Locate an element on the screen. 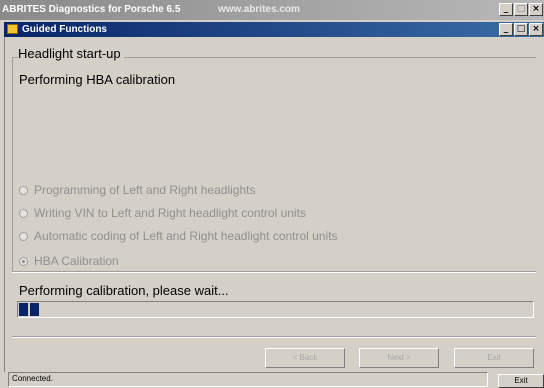 The width and height of the screenshot is (544, 388). app-url: www.abrites.com is located at coordinates (259, 9).